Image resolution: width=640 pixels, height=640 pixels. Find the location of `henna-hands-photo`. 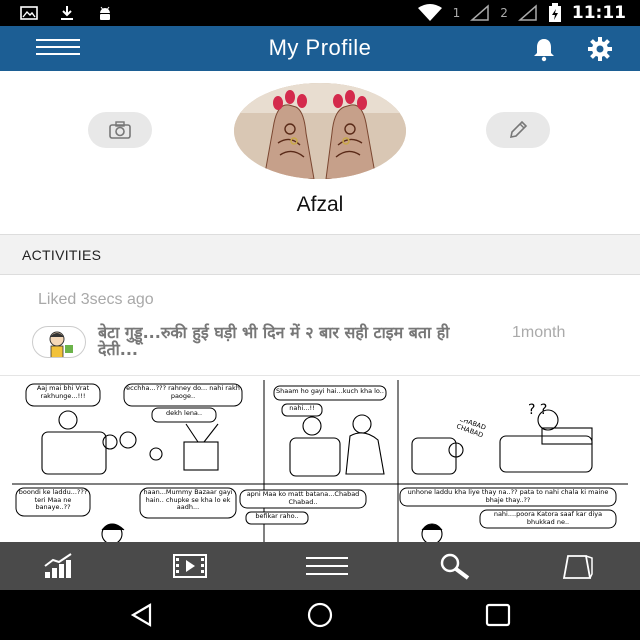

henna-hands-photo is located at coordinates (320, 131).